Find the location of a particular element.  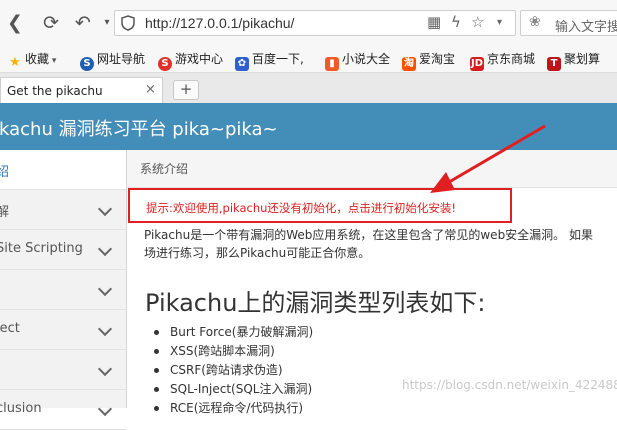

bookmark-item: S 网址导航 is located at coordinates (113, 60).